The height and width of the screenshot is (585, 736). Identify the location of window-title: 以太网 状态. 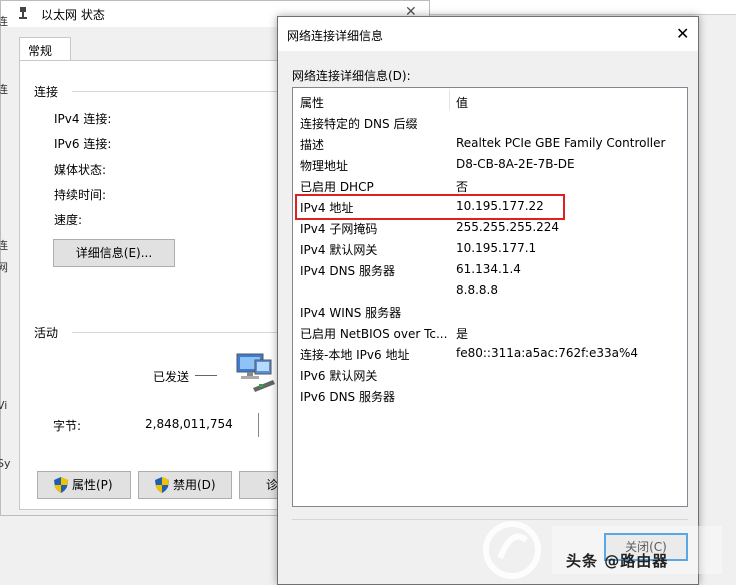
(73, 15).